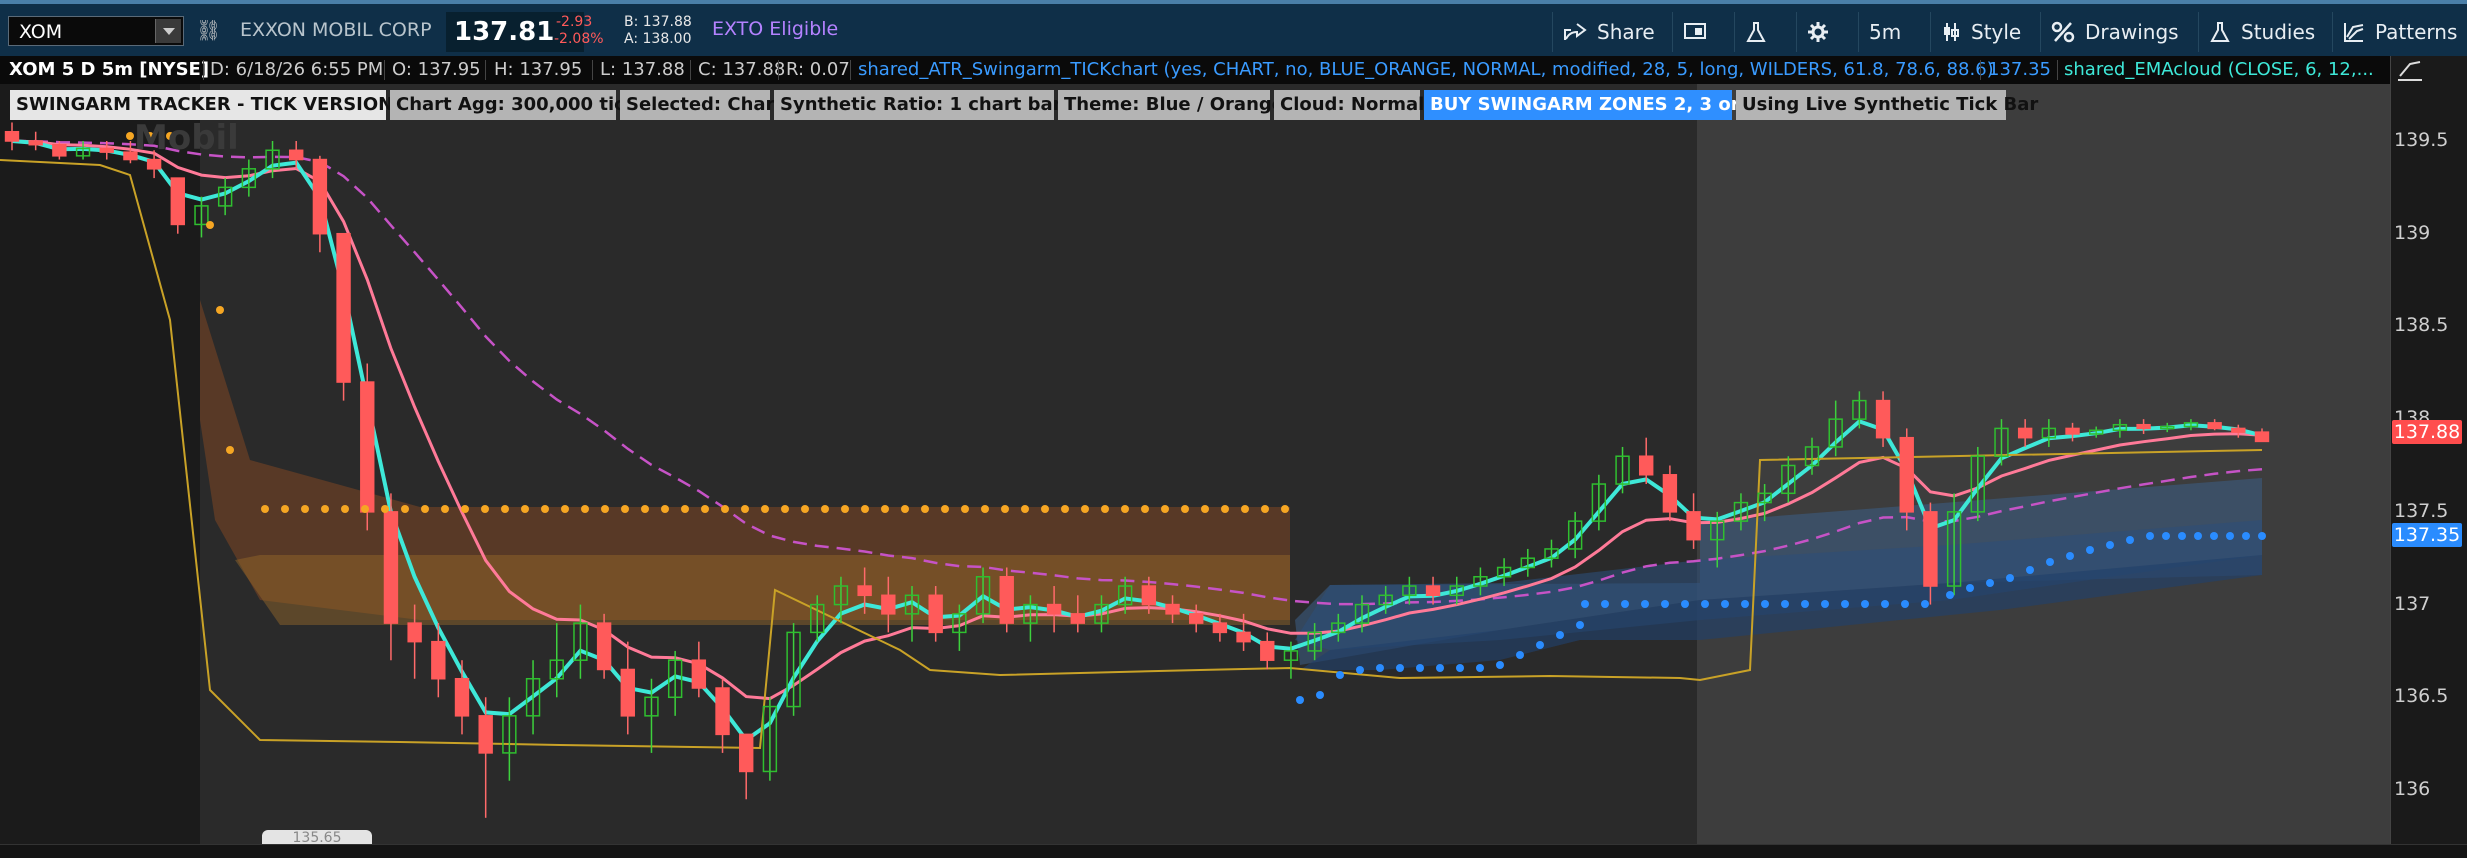 This screenshot has width=2467, height=858. Describe the element at coordinates (2220, 32) in the screenshot. I see `studies-flask-icon` at that location.